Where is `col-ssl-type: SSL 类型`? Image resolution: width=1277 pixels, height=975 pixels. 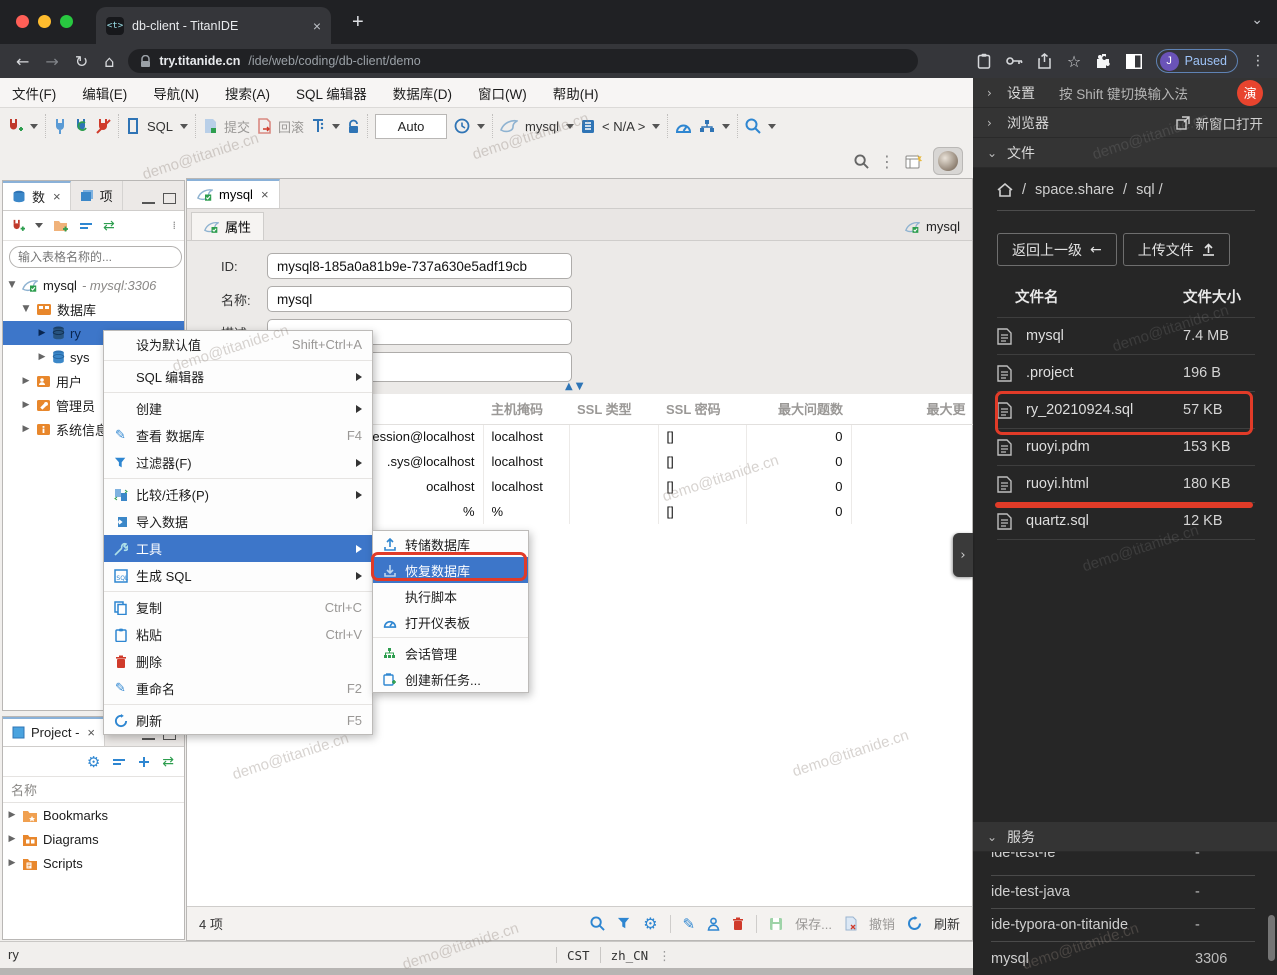
col-ssl-type: SSL 类型 is located at coordinates (613, 409).